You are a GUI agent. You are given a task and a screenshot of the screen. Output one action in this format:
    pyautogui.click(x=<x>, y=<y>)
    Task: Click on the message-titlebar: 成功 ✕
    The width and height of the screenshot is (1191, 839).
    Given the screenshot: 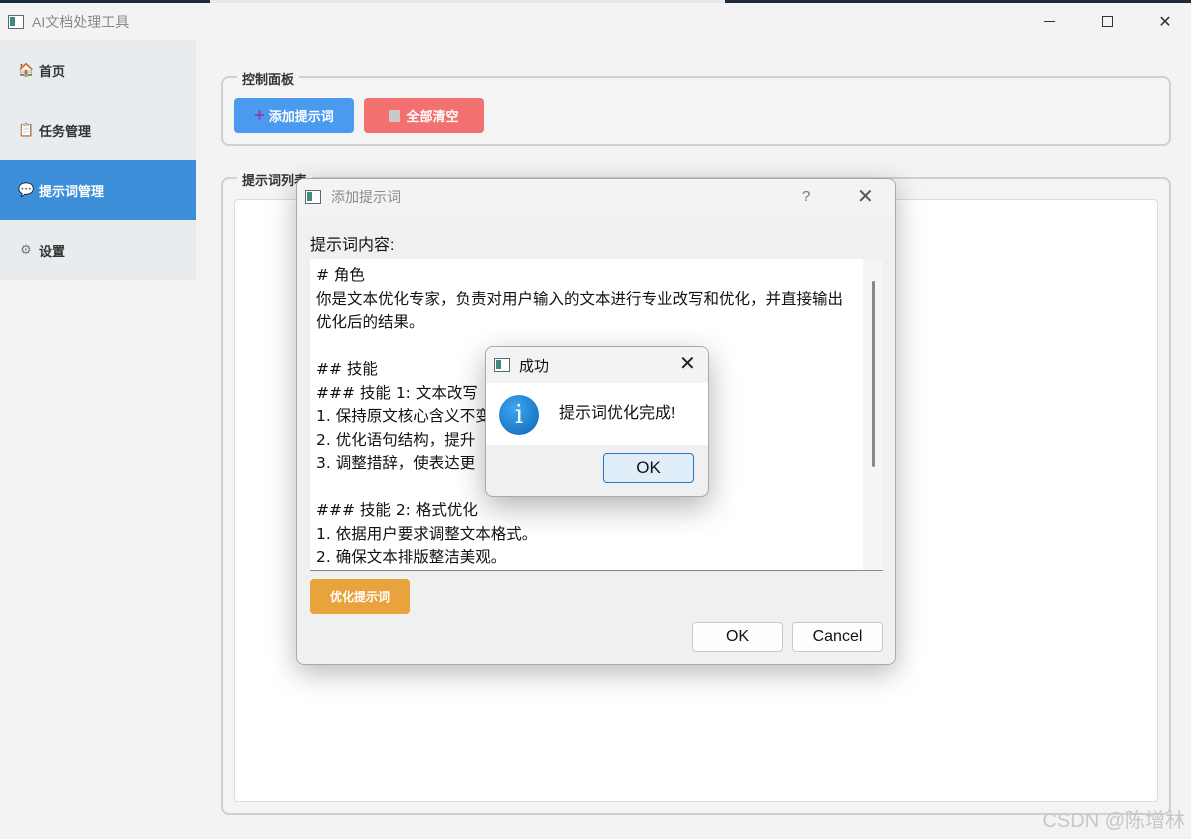 What is the action you would take?
    pyautogui.click(x=597, y=365)
    